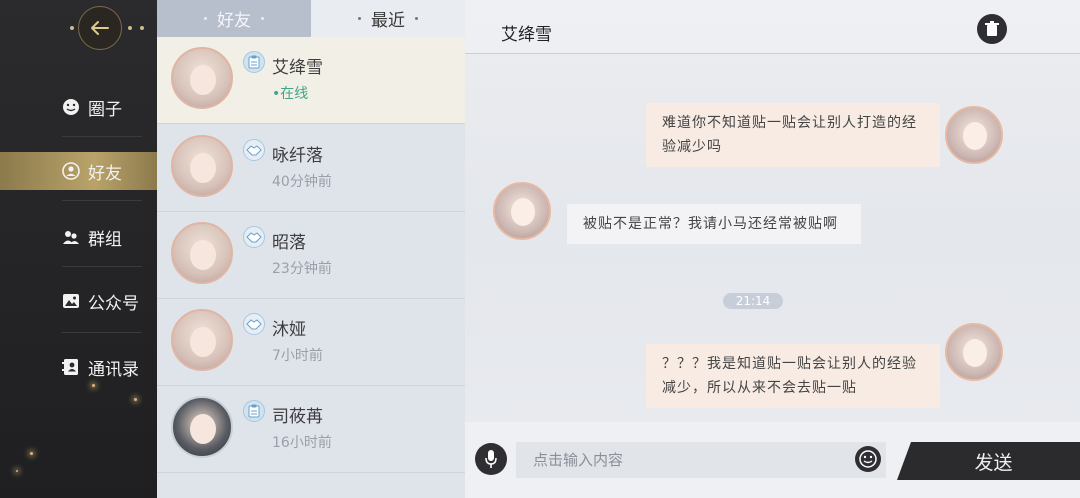  What do you see at coordinates (302, 182) in the screenshot?
I see `friend-status: 40分钟前` at bounding box center [302, 182].